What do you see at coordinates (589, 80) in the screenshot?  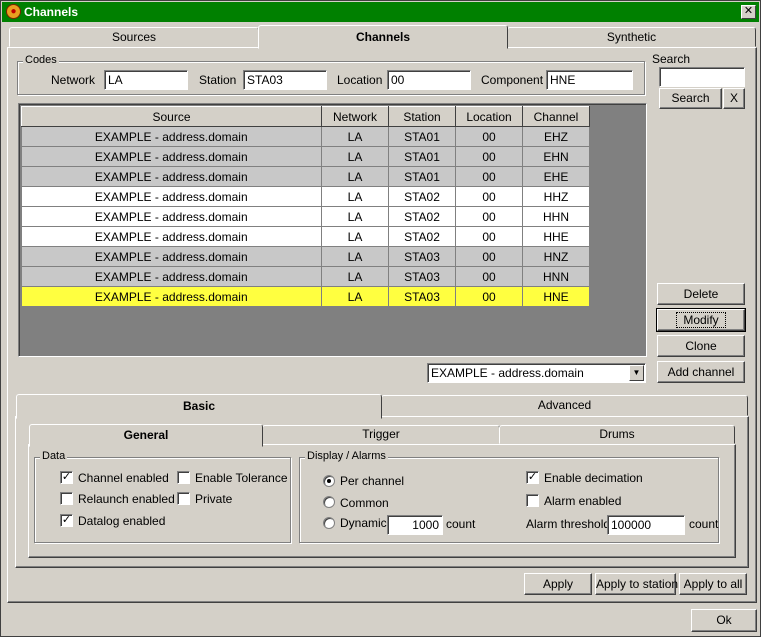 I see `component-input: HNE` at bounding box center [589, 80].